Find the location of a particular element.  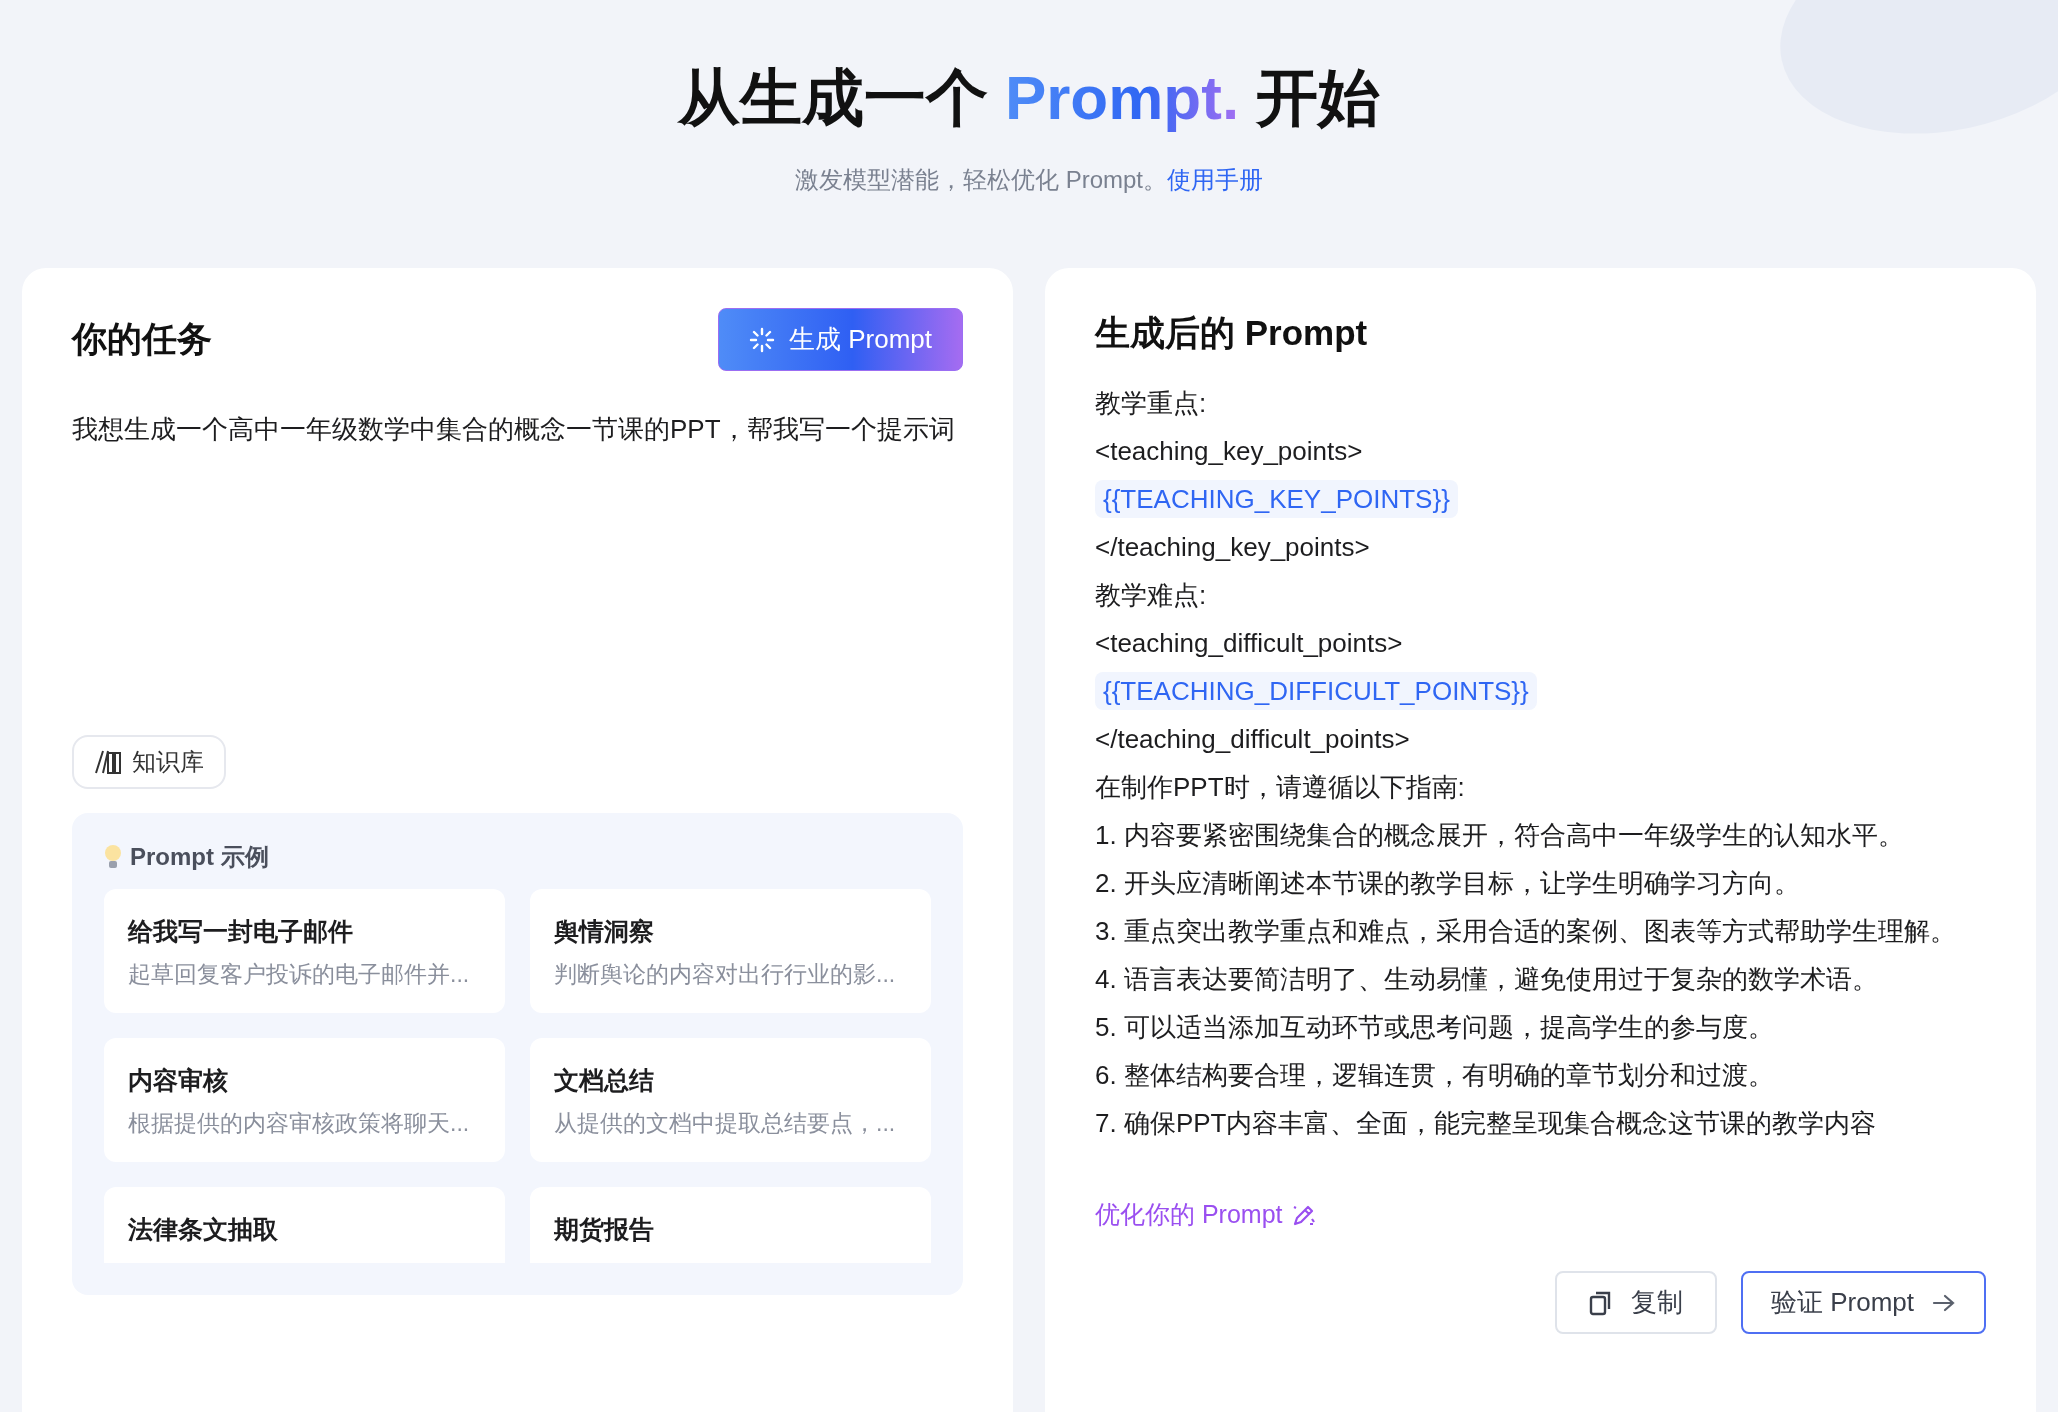

prompt-line: <teaching_difficult_points> is located at coordinates (1249, 643).